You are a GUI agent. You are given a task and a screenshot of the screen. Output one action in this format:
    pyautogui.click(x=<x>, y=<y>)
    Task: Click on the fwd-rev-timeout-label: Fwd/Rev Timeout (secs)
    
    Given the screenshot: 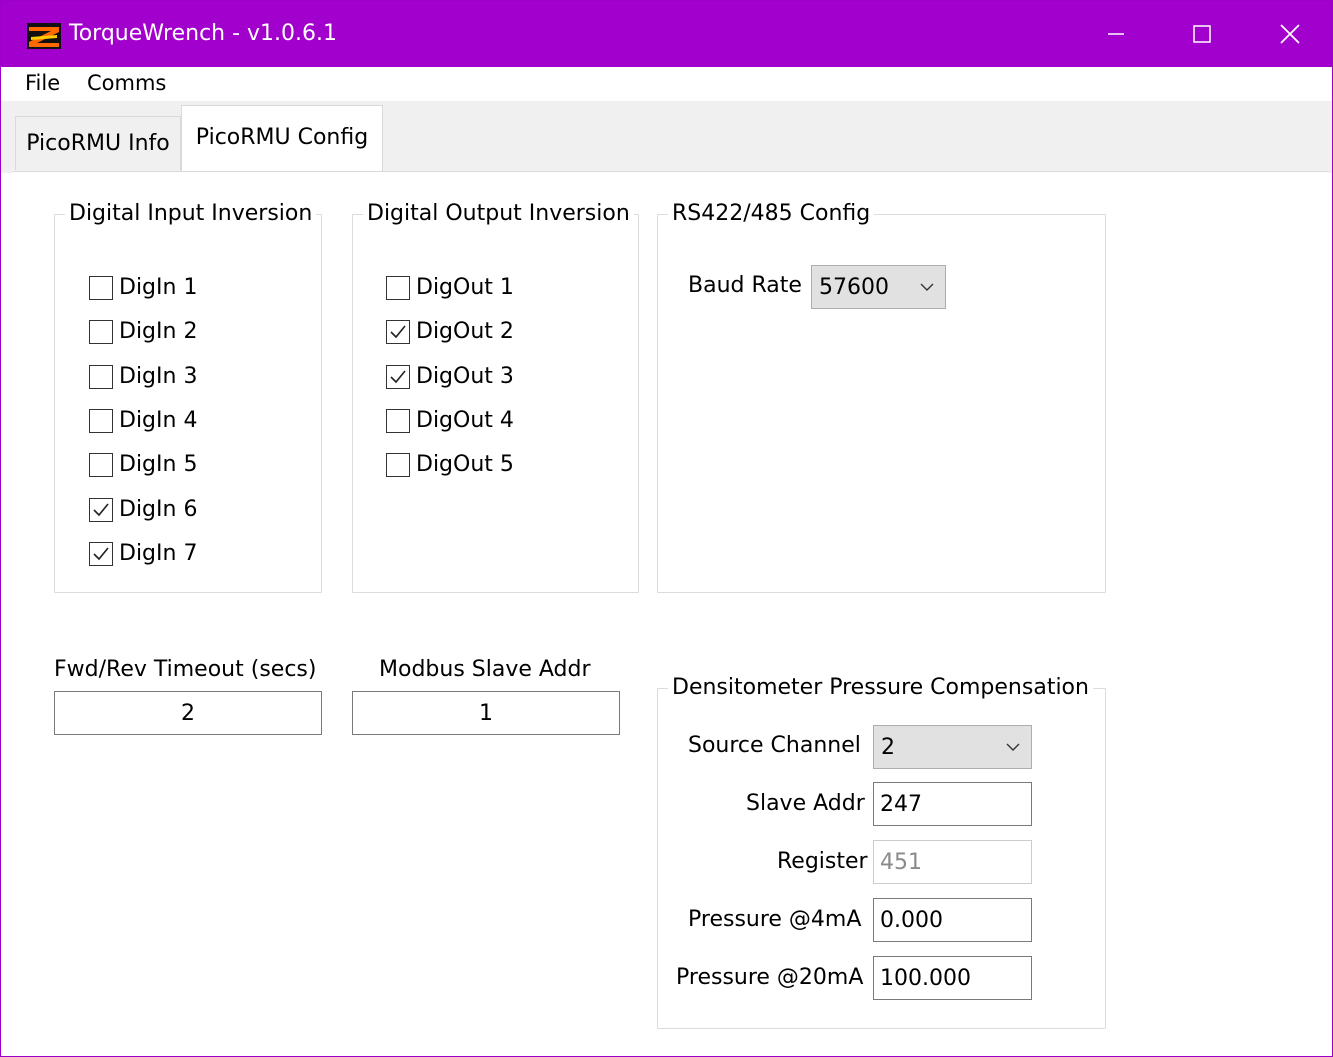 What is the action you would take?
    pyautogui.click(x=185, y=669)
    